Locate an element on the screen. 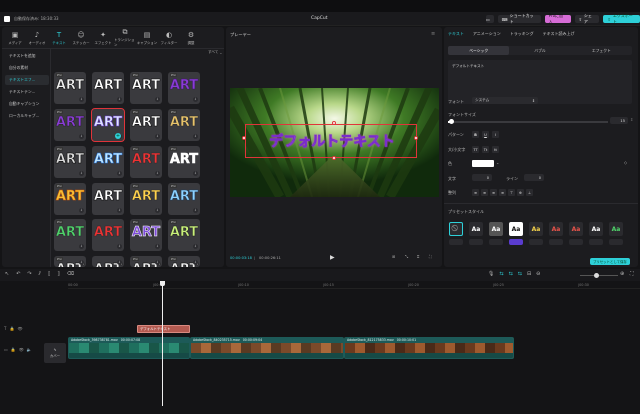  save-preset-button: プリセットとして保存 is located at coordinates (610, 261).